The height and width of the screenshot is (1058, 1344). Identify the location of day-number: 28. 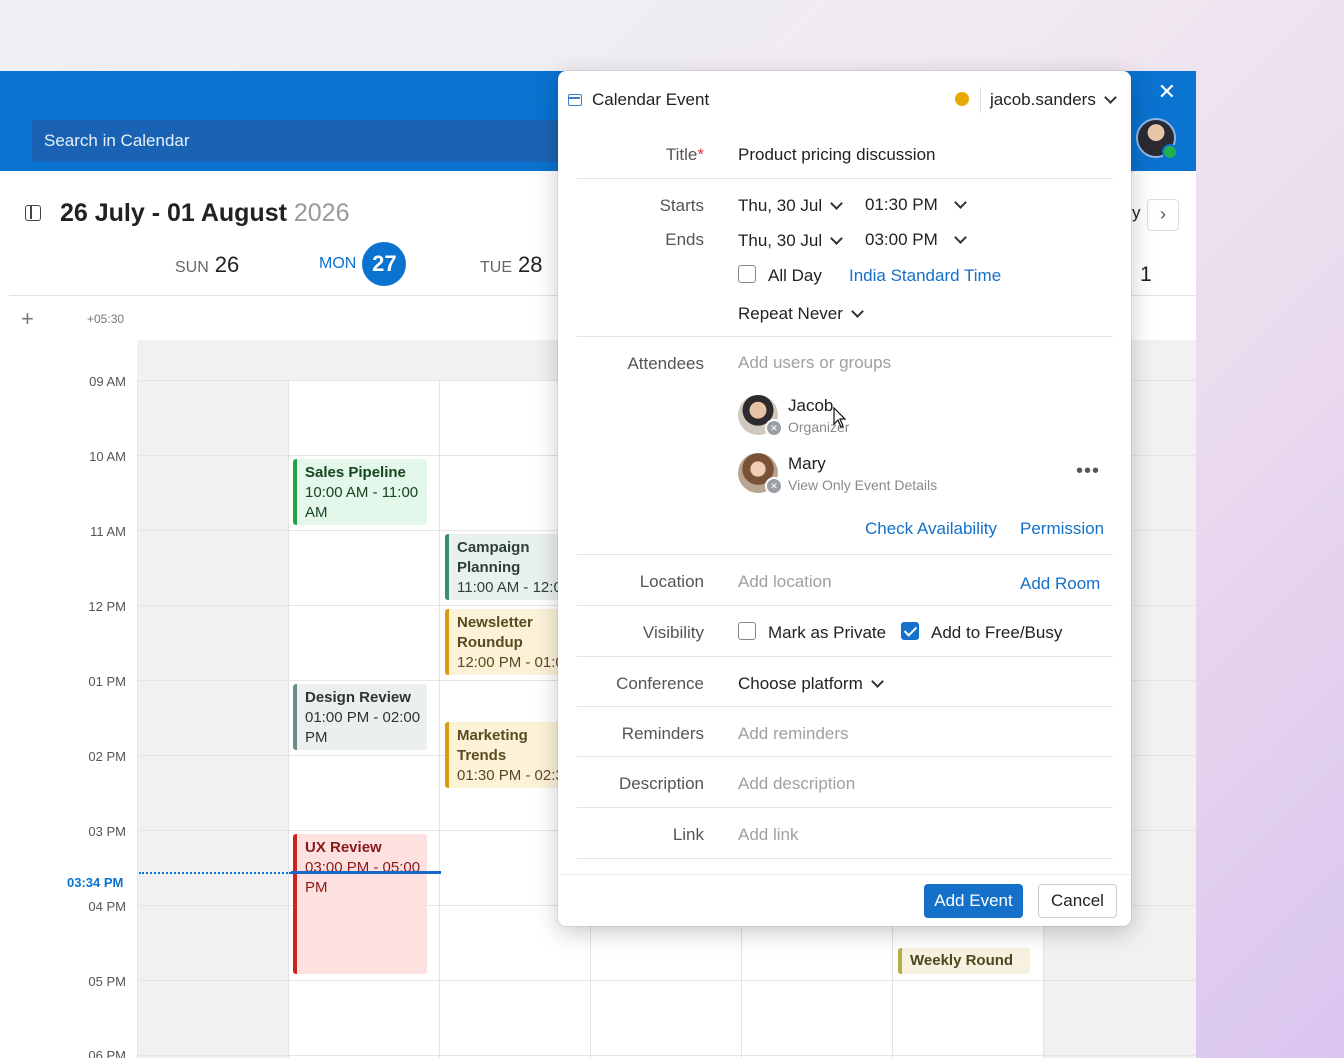
(530, 264).